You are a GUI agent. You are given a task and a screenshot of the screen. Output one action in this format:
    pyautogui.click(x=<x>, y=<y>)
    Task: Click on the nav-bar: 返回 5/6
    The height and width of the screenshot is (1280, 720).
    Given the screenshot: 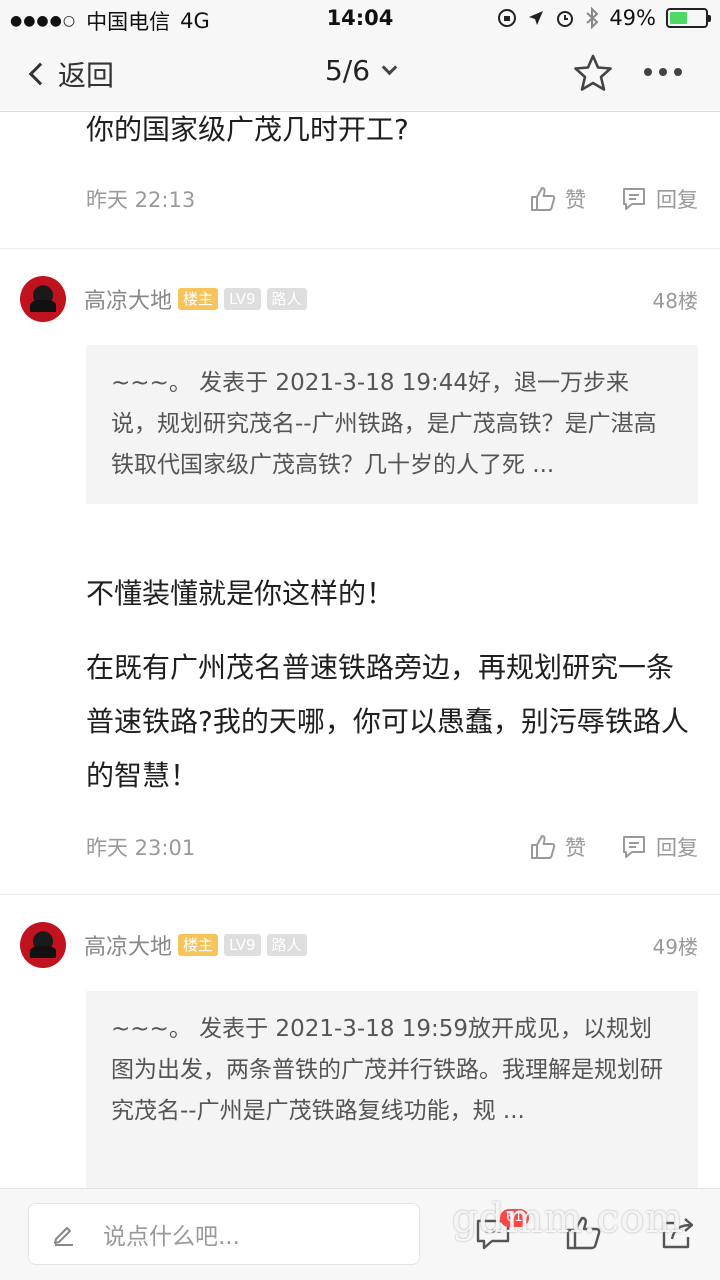 What is the action you would take?
    pyautogui.click(x=360, y=76)
    